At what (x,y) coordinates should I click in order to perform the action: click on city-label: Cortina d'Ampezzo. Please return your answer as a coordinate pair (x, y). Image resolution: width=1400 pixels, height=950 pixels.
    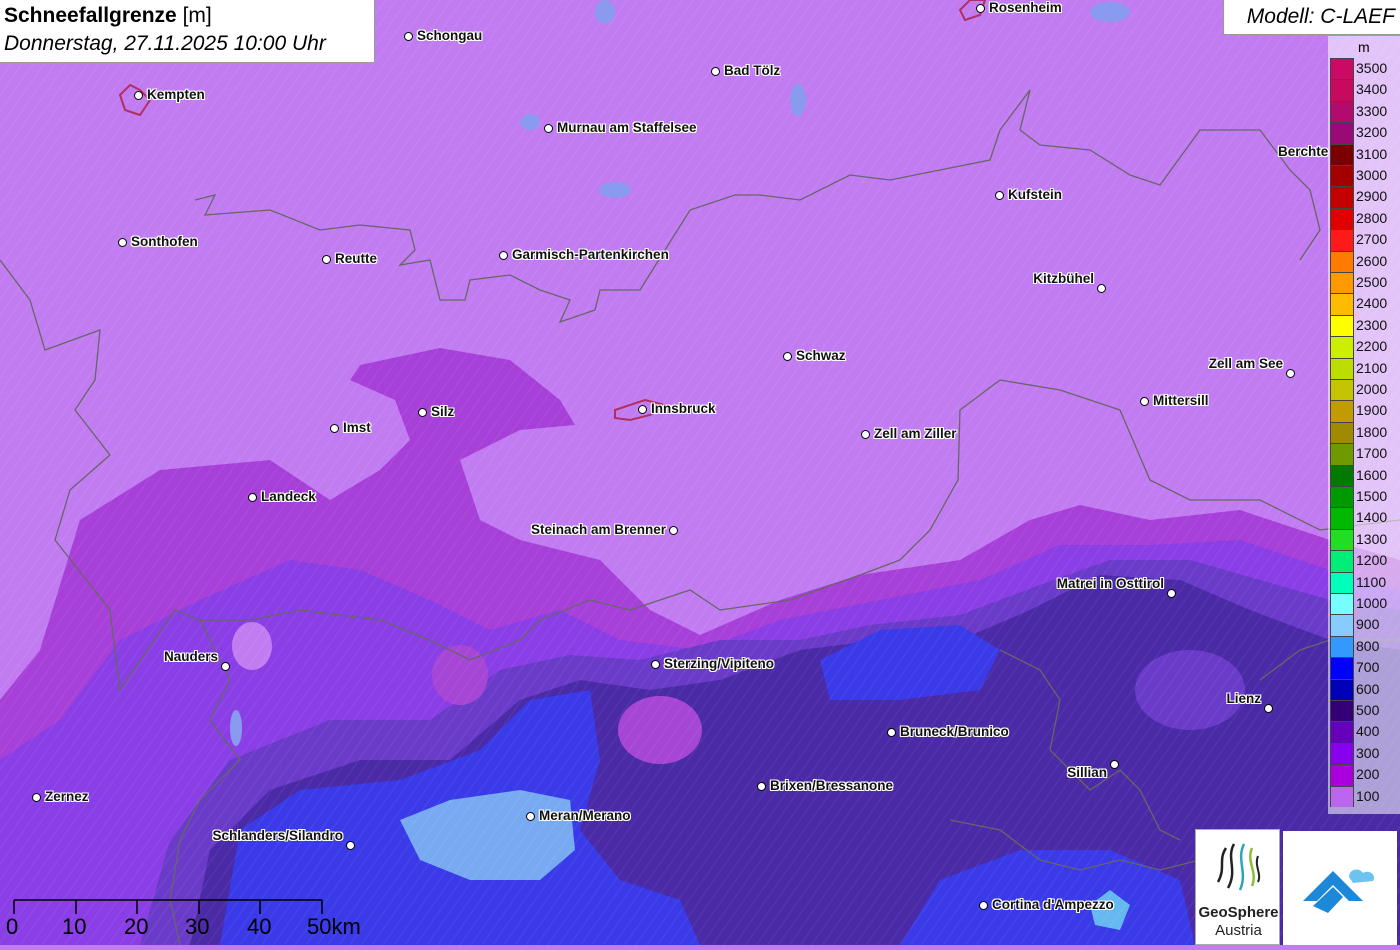
    Looking at the image, I should click on (1053, 904).